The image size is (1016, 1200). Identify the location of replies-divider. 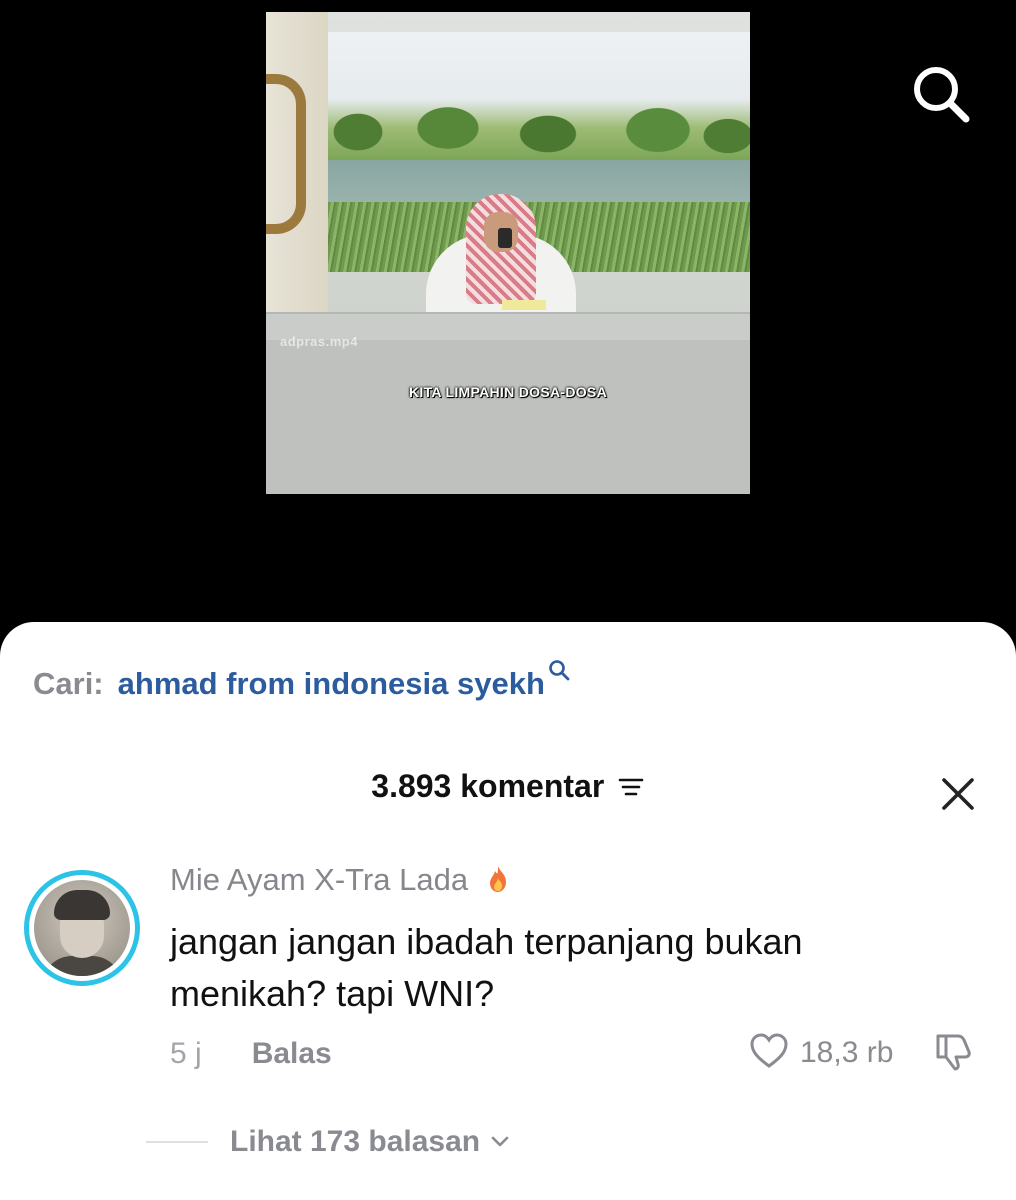
(177, 1142).